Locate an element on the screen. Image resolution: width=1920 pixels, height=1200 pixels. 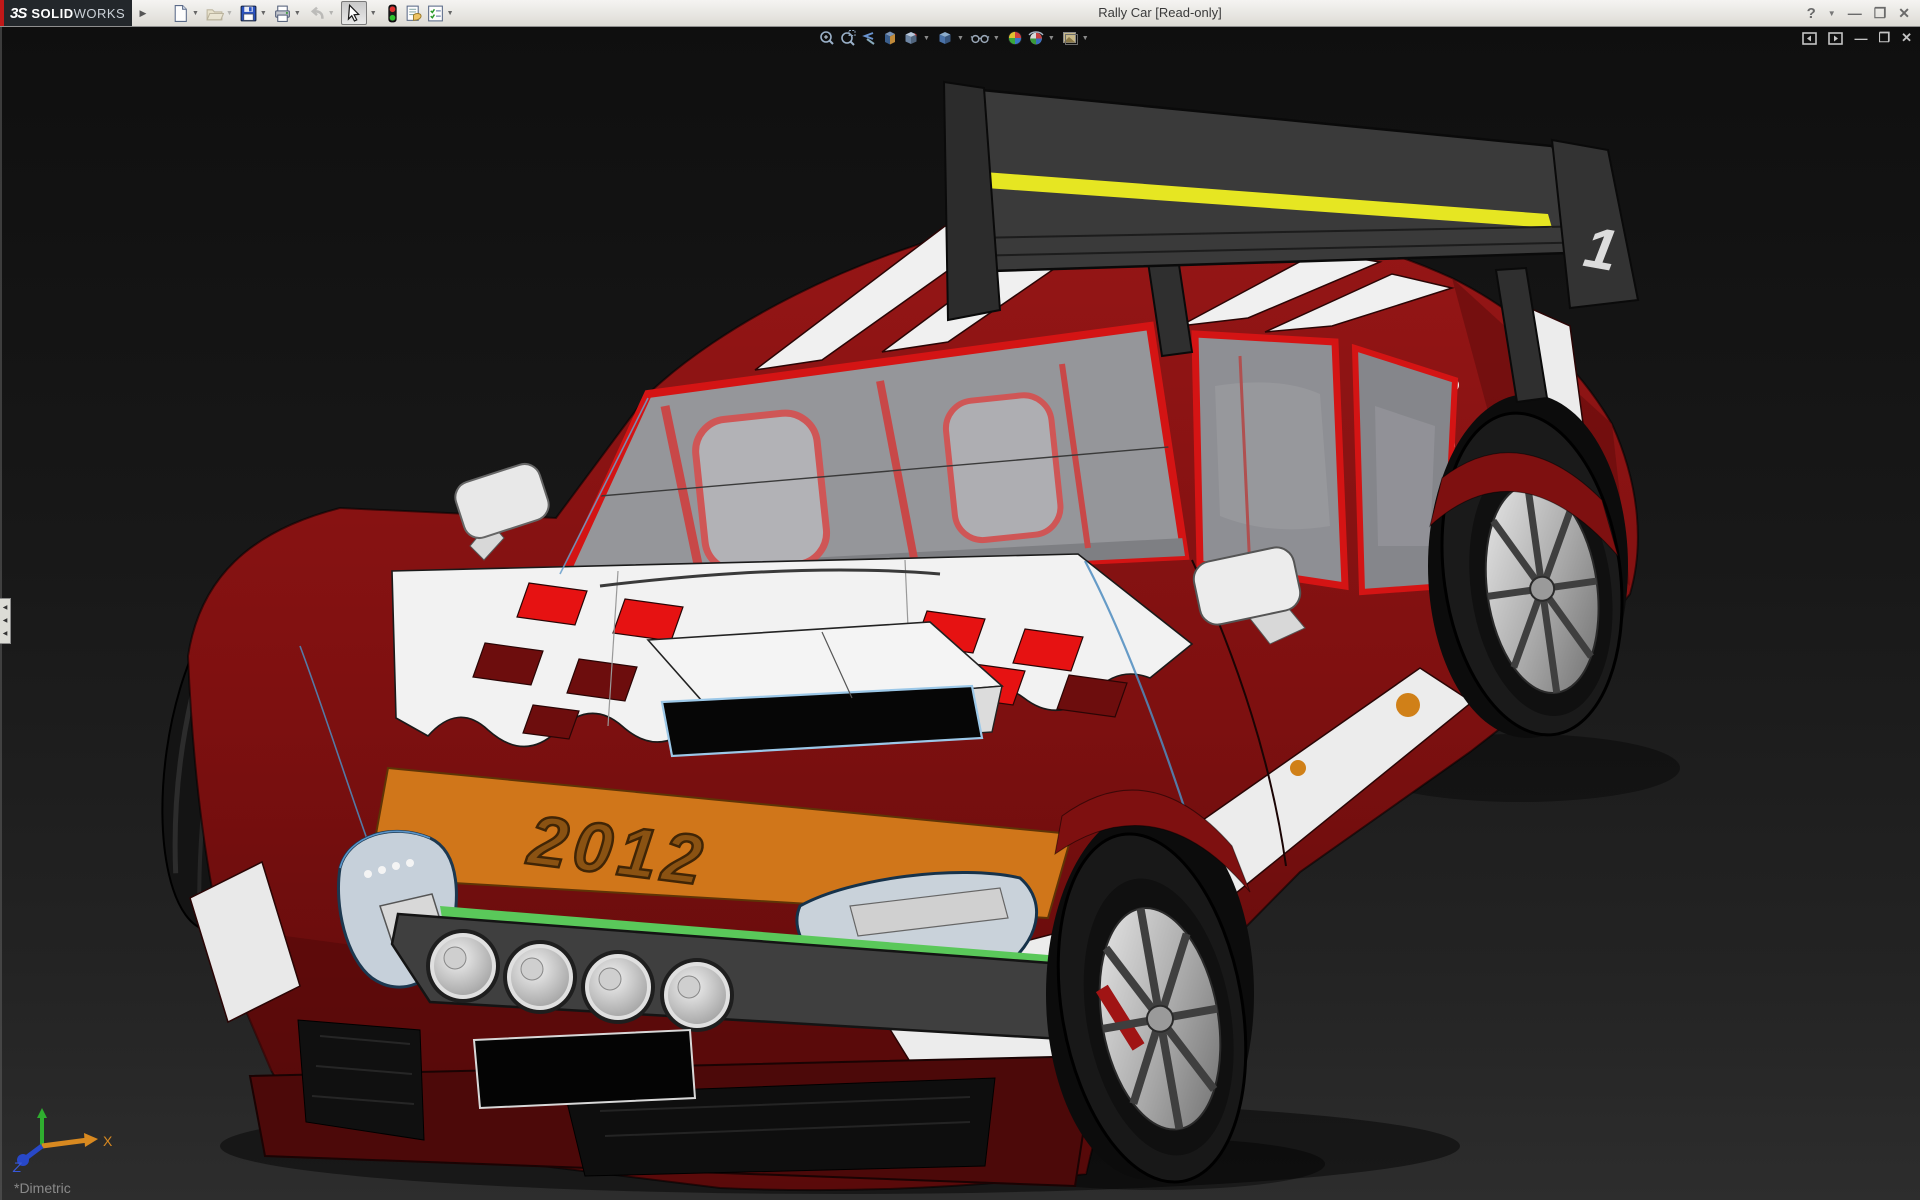
file-properties-button is located at coordinates (414, 13).